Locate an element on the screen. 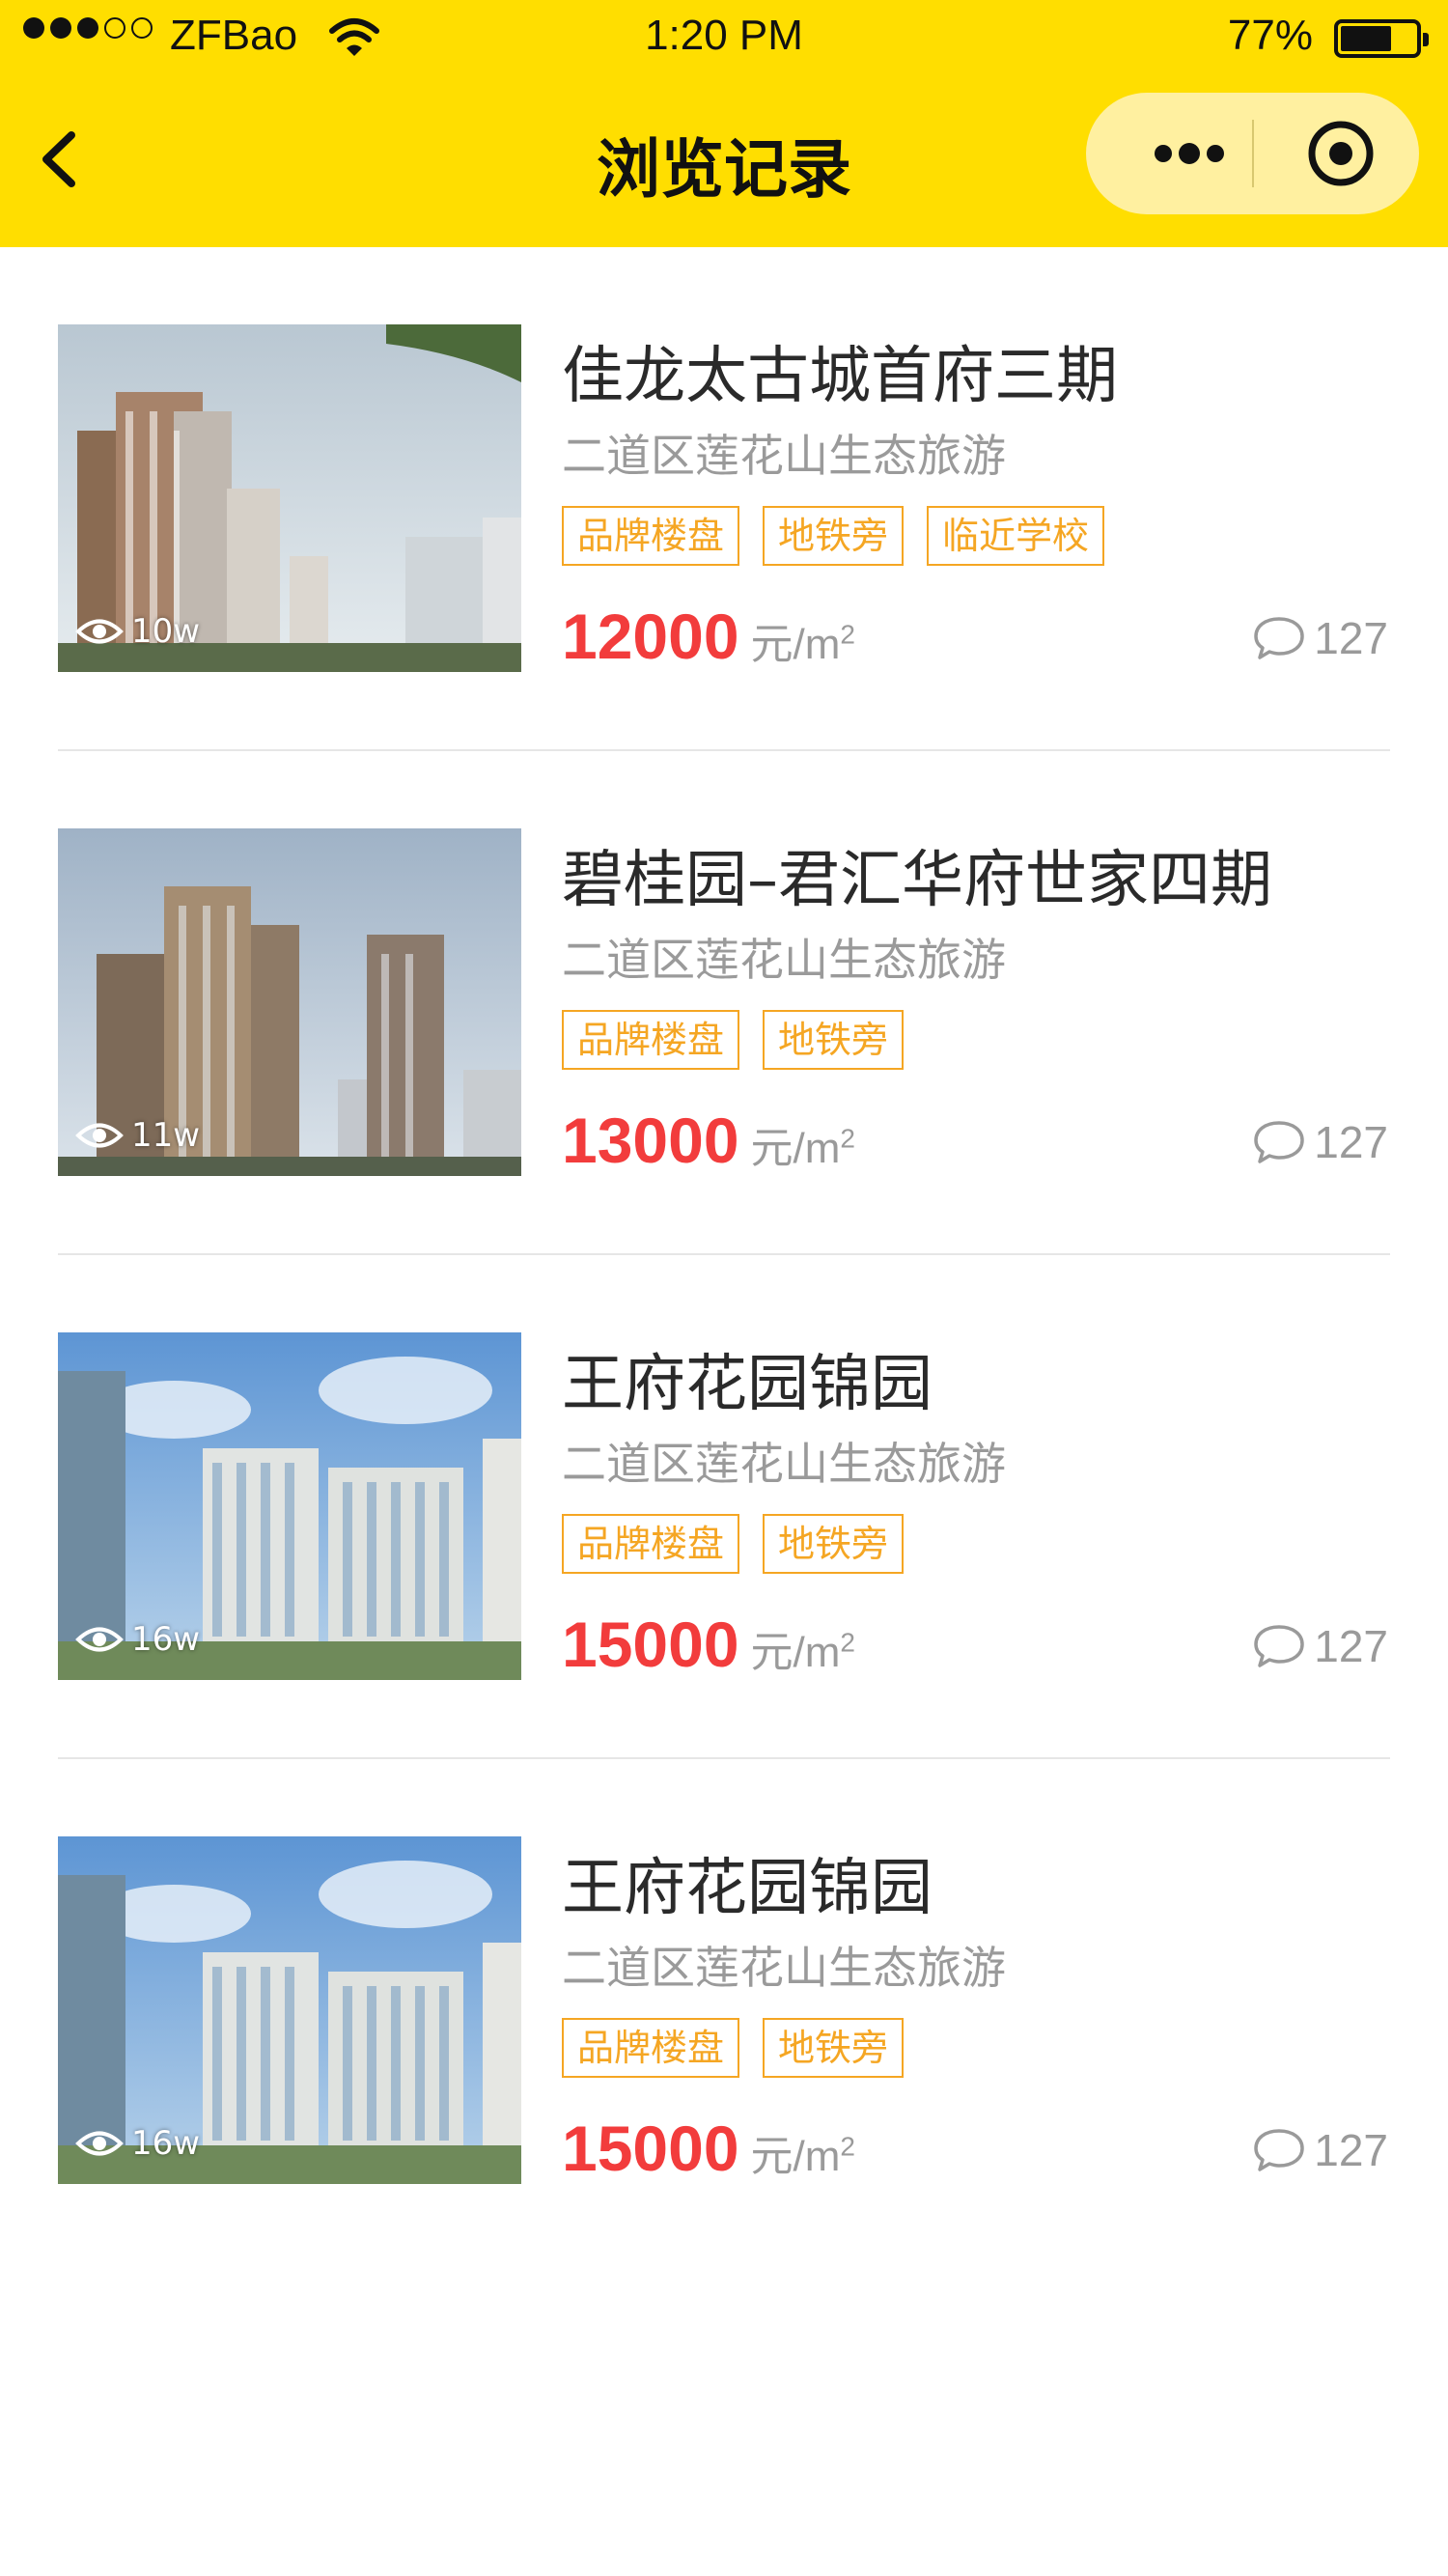 This screenshot has width=1448, height=2576. property-tags: 品牌楼盘 地铁旁 临近学校 is located at coordinates (845, 536).